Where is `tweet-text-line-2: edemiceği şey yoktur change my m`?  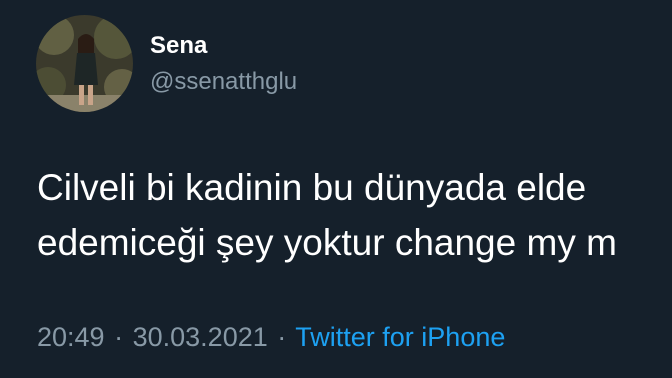
tweet-text-line-2: edemiceği şey yoktur change my m is located at coordinates (327, 242).